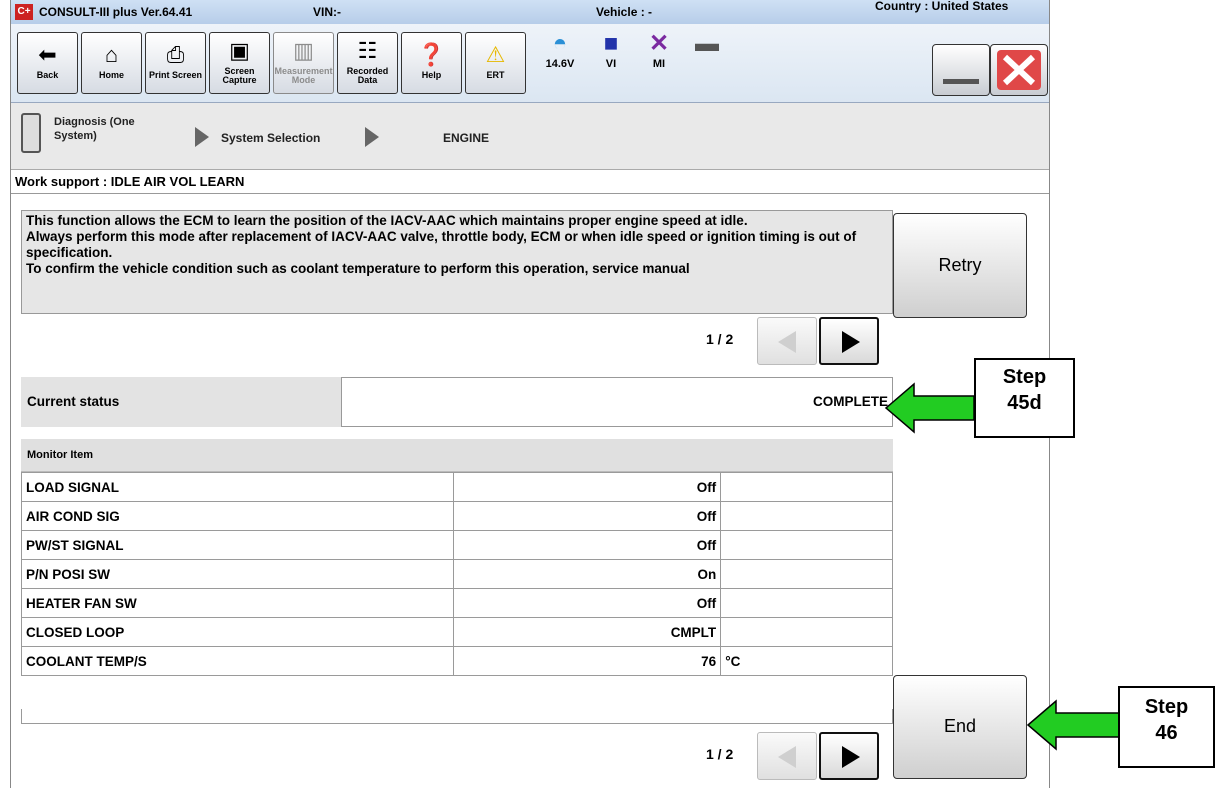 This screenshot has height=788, width=1217. I want to click on device-icon: ▬, so click(707, 43).